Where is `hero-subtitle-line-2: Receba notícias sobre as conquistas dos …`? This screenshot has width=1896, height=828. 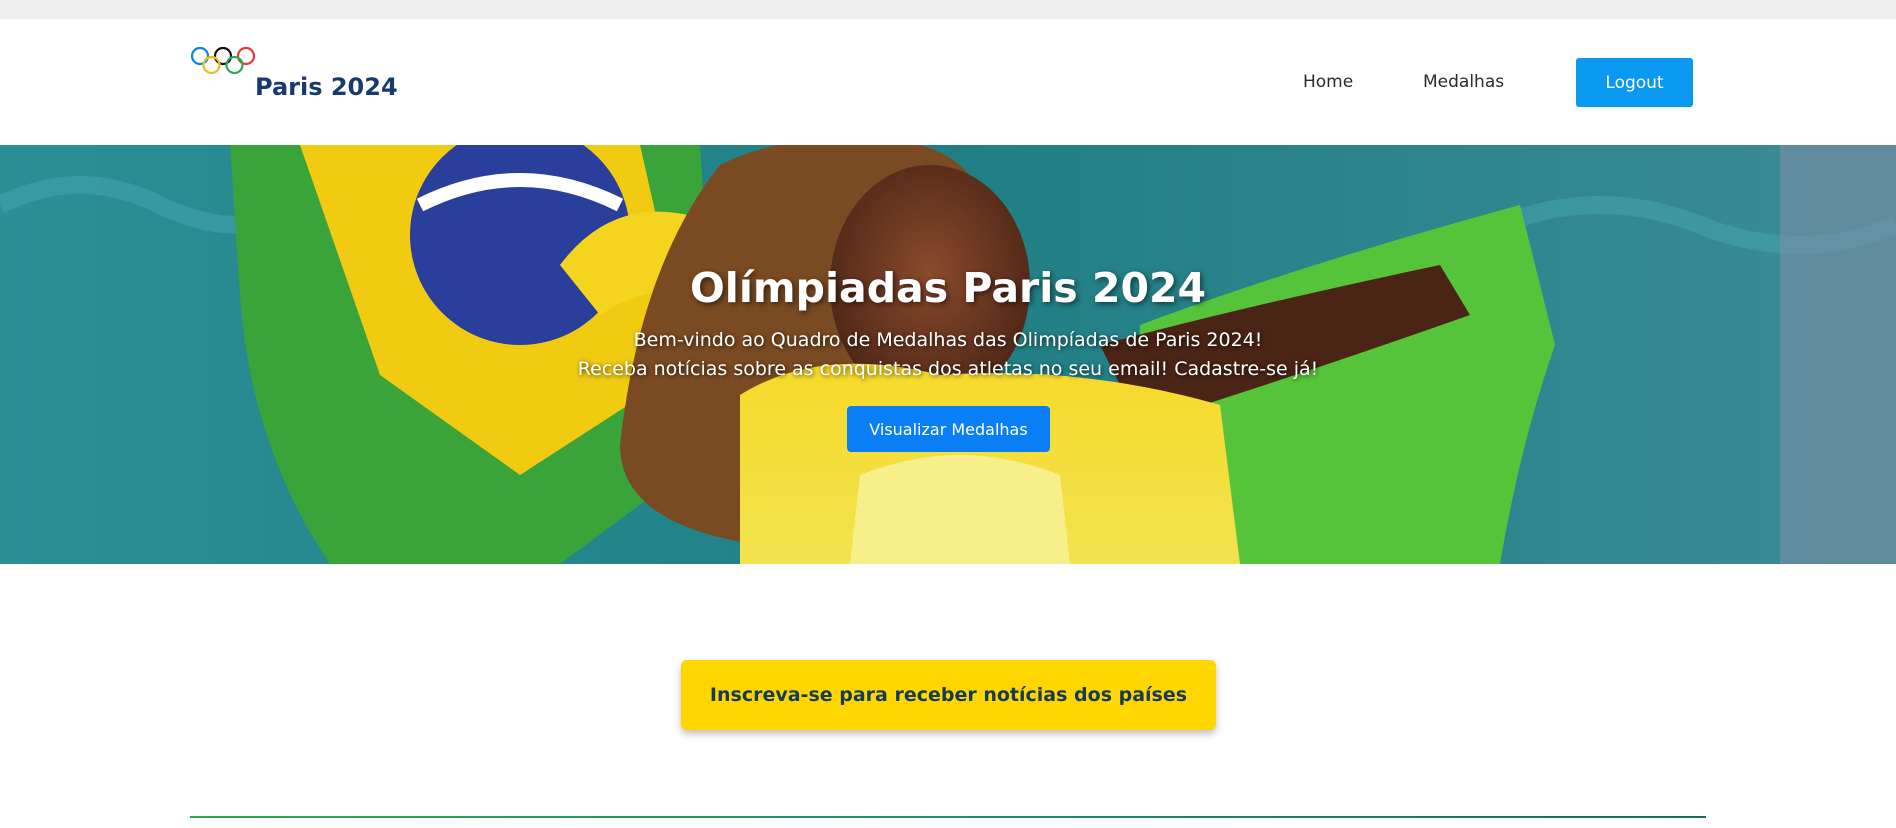
hero-subtitle-line-2: Receba notícias sobre as conquistas dos … is located at coordinates (948, 369).